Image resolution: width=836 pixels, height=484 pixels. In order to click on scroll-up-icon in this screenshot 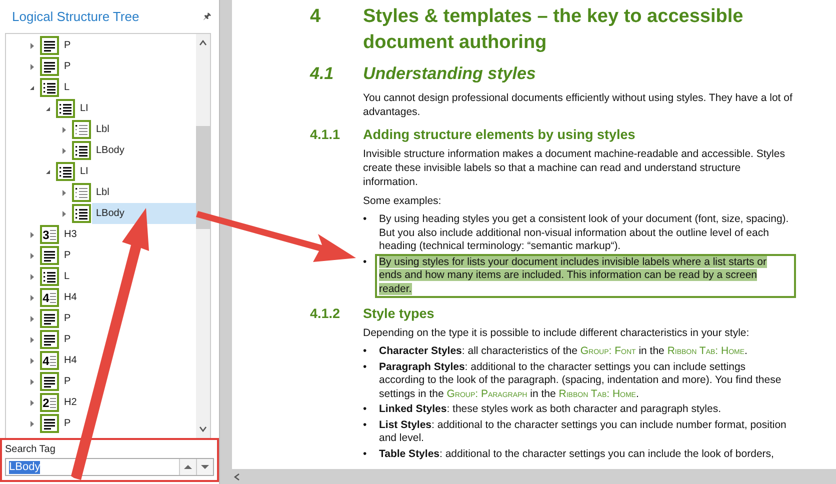, I will do `click(203, 43)`.